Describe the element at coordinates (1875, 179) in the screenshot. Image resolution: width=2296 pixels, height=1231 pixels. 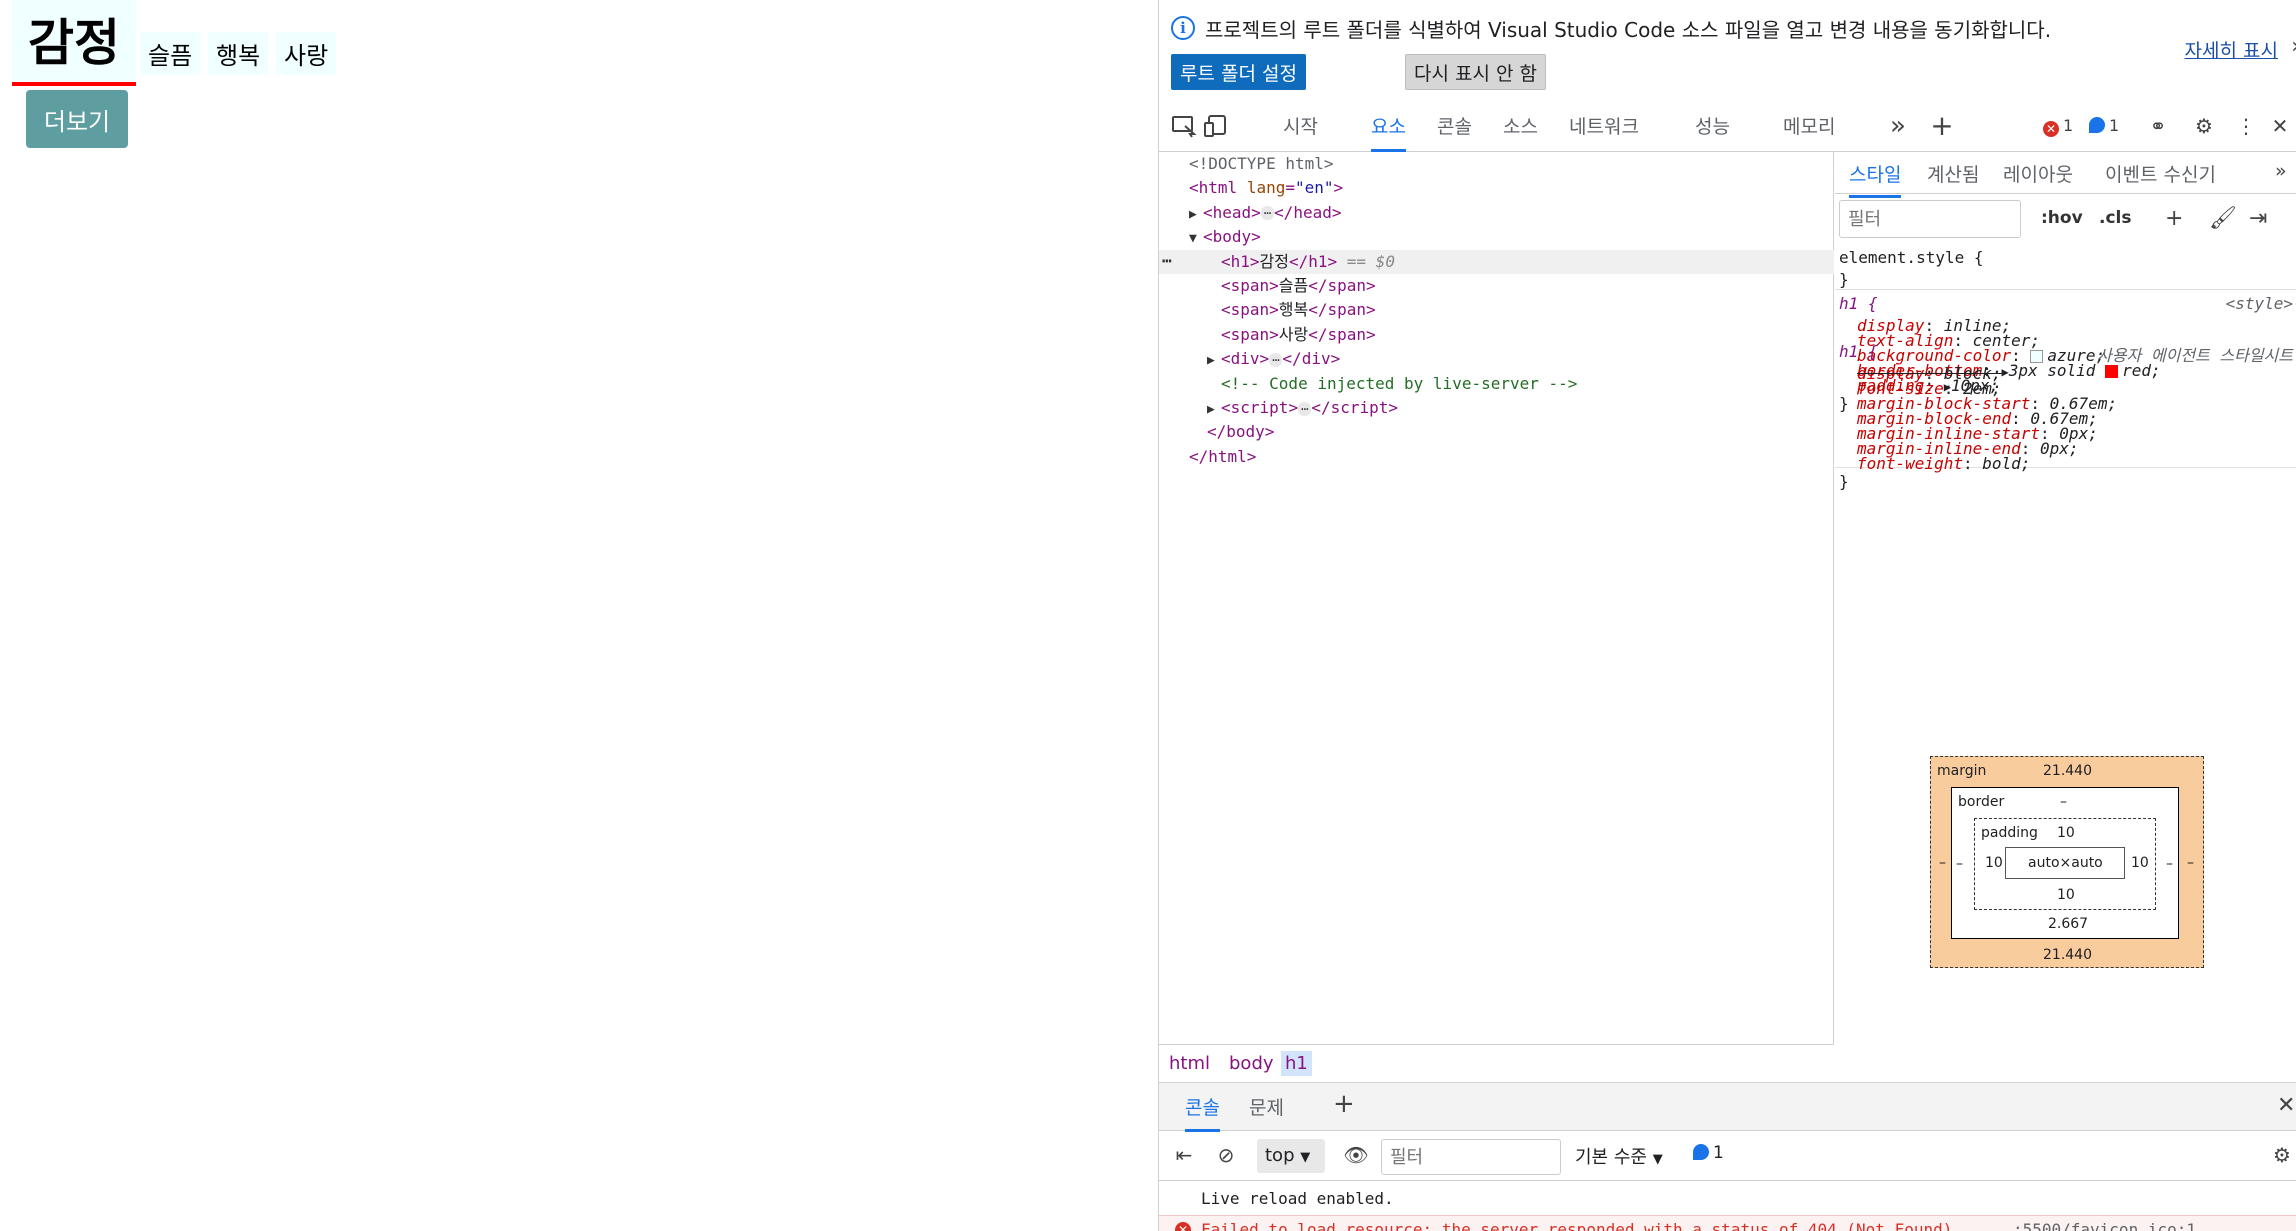
I see `tab-styles: 스타일` at that location.